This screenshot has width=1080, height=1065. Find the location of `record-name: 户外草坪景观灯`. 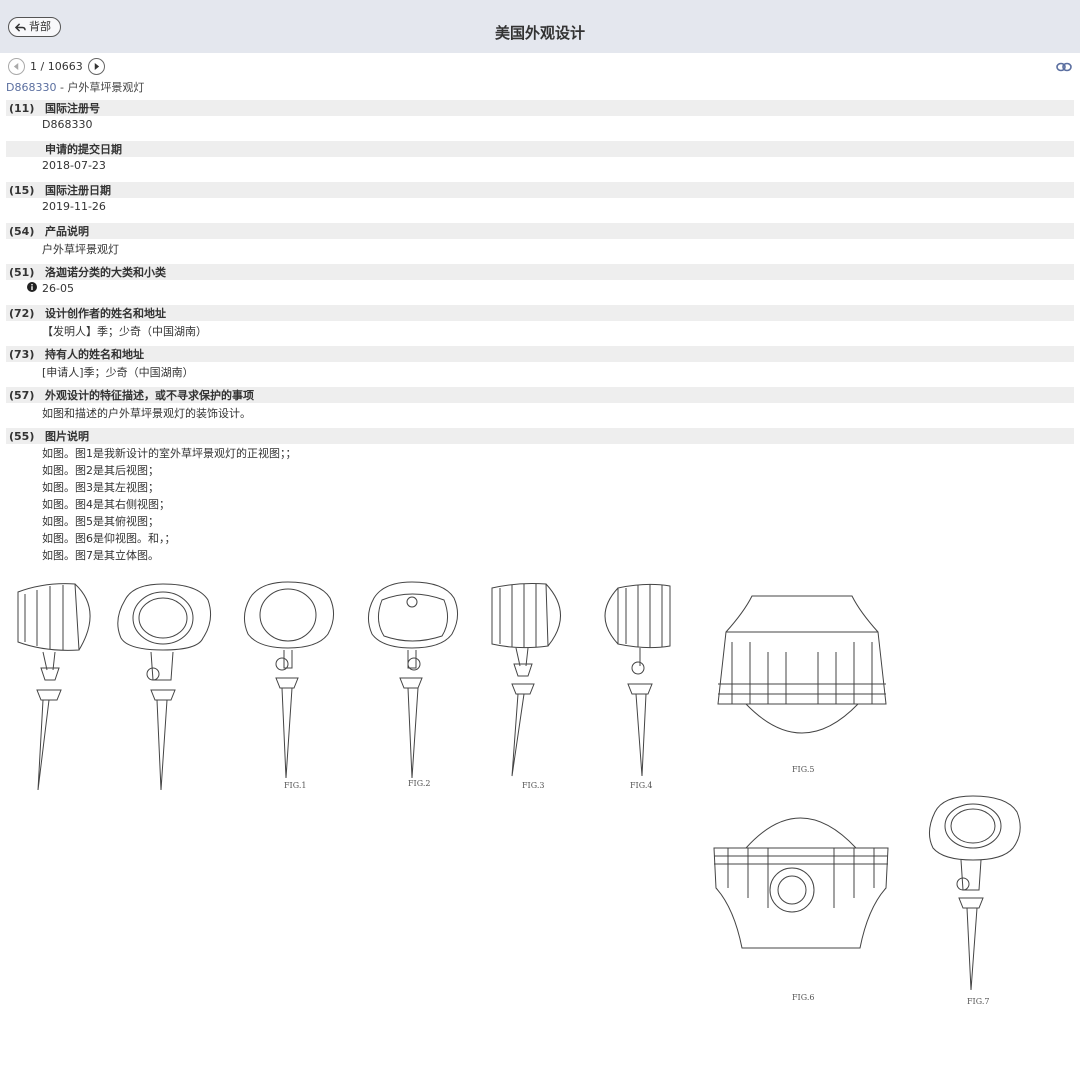

record-name: 户外草坪景观灯 is located at coordinates (106, 87).